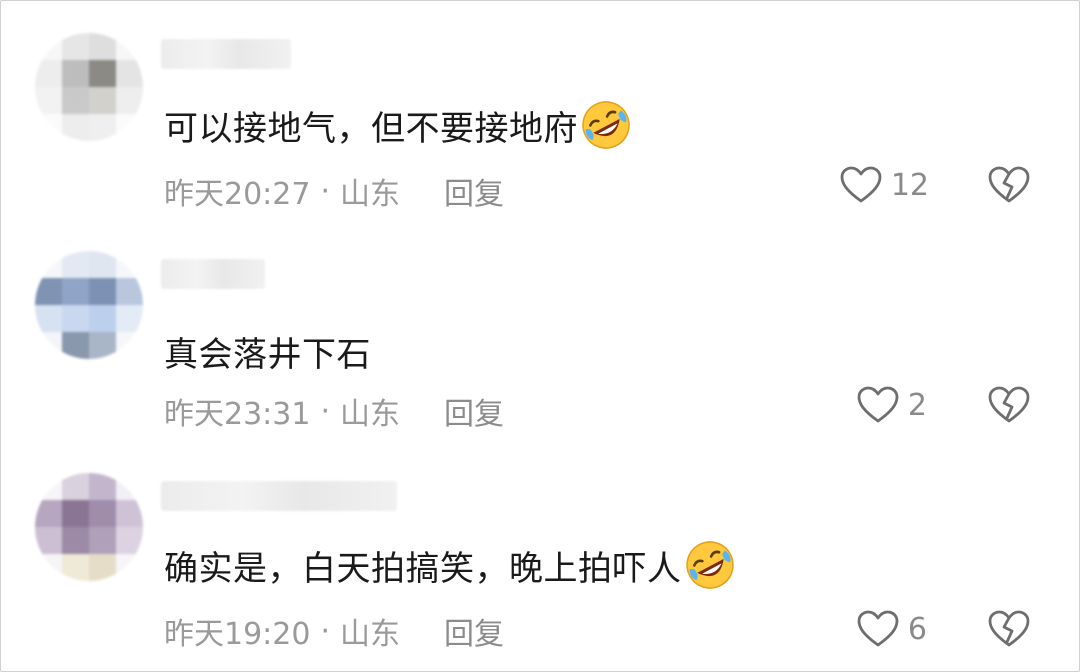 This screenshot has width=1080, height=672. What do you see at coordinates (909, 185) in the screenshot?
I see `like-count: 12` at bounding box center [909, 185].